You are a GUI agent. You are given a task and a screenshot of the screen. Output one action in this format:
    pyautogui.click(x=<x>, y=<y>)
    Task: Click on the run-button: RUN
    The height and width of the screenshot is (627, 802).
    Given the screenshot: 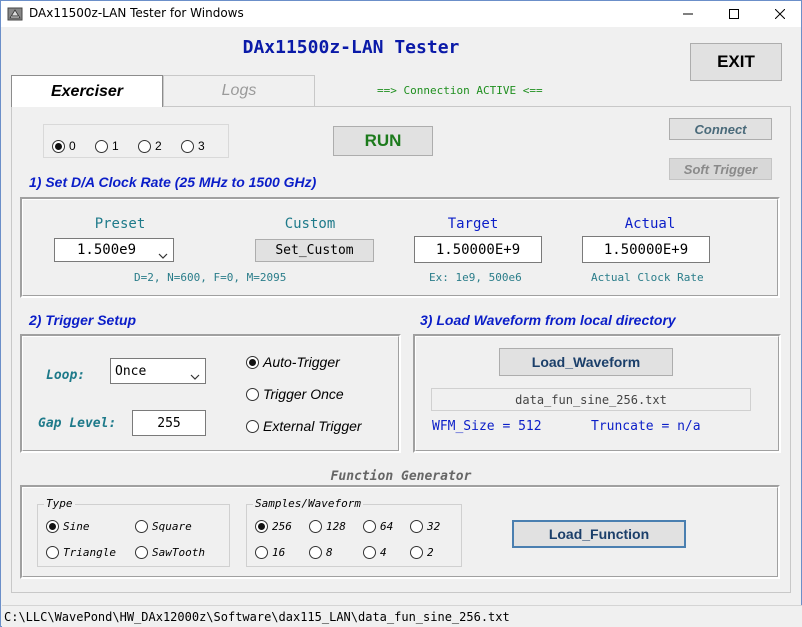 What is the action you would take?
    pyautogui.click(x=383, y=141)
    